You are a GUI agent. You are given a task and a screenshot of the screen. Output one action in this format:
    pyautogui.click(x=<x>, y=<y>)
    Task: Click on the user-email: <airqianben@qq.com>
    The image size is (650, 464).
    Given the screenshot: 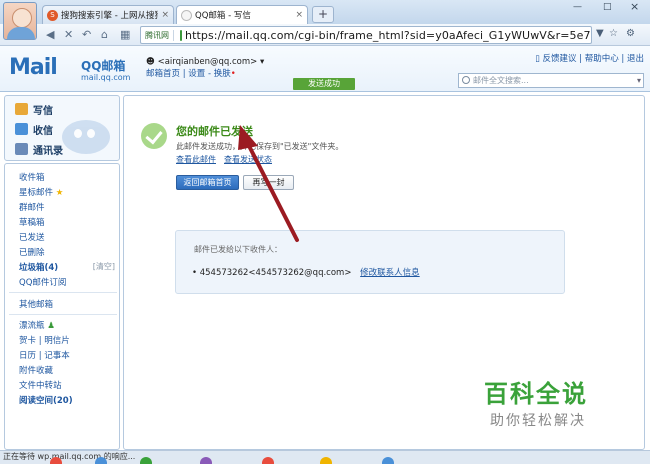 What is the action you would take?
    pyautogui.click(x=208, y=62)
    